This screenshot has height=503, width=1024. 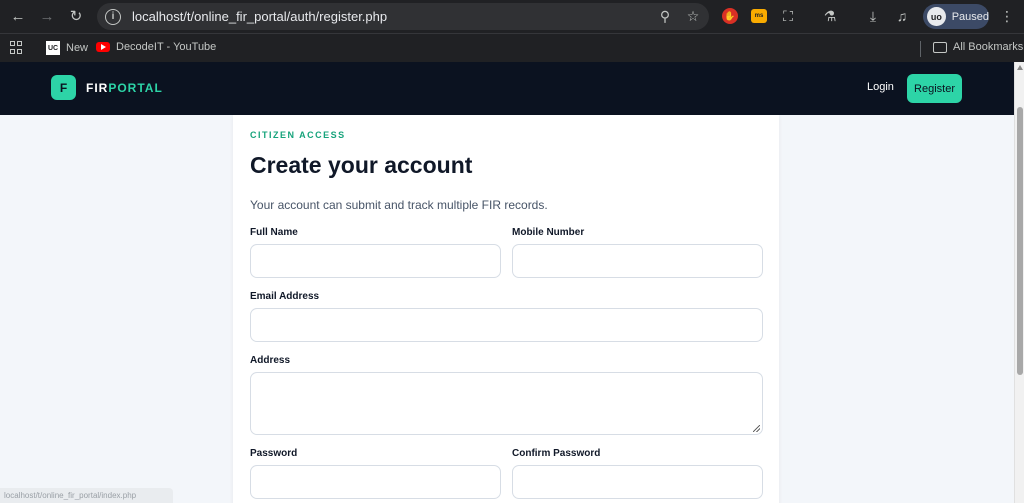 I want to click on scrollbar-thumb, so click(x=1020, y=241).